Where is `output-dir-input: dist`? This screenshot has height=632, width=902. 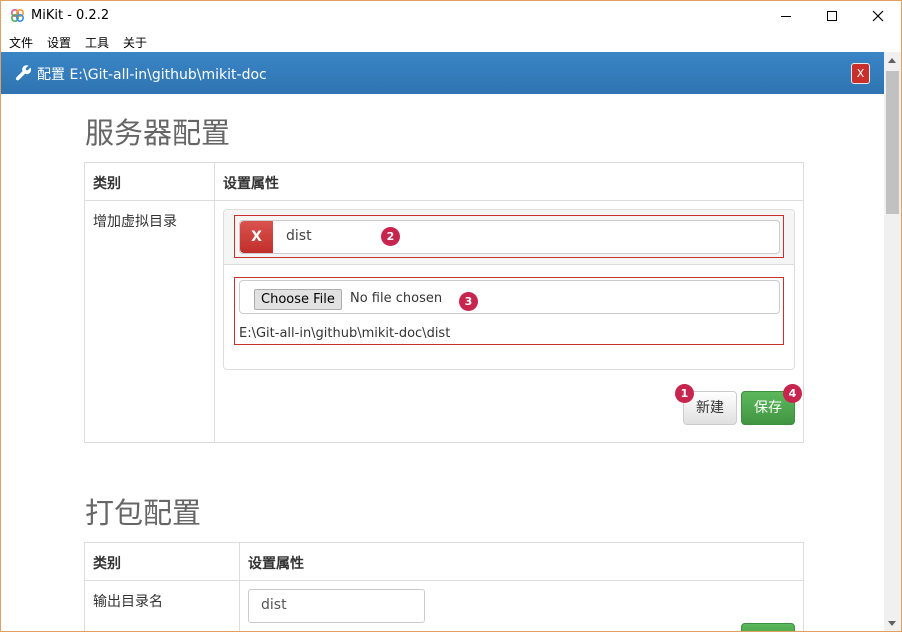
output-dir-input: dist is located at coordinates (336, 606).